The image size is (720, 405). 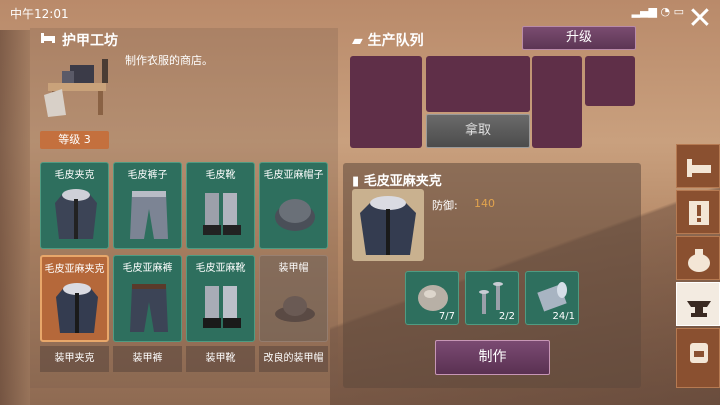 I want to click on locked-item-label: 装甲裤, so click(x=147, y=359).